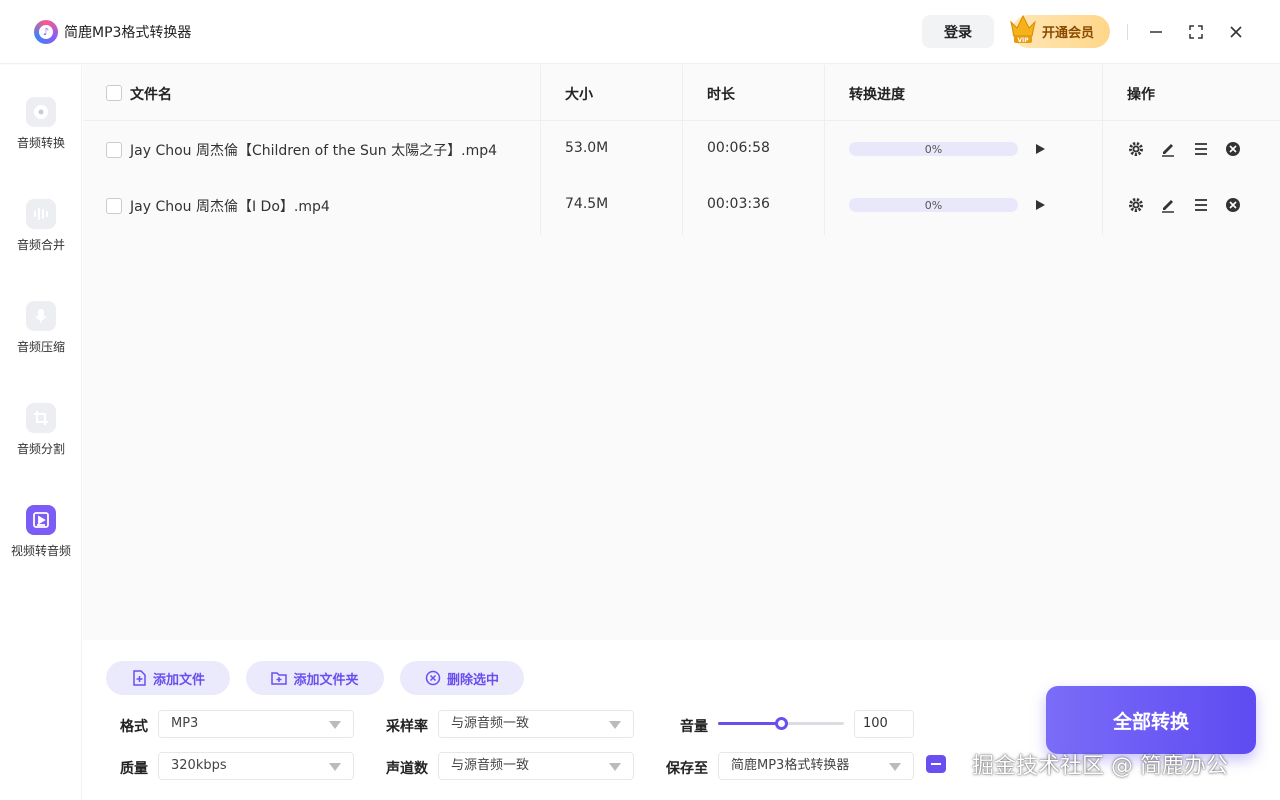 The height and width of the screenshot is (800, 1280). What do you see at coordinates (640, 32) in the screenshot?
I see `title-bar: ♪ 简鹿MP3格式转换器 登录 开通会员 VIP` at bounding box center [640, 32].